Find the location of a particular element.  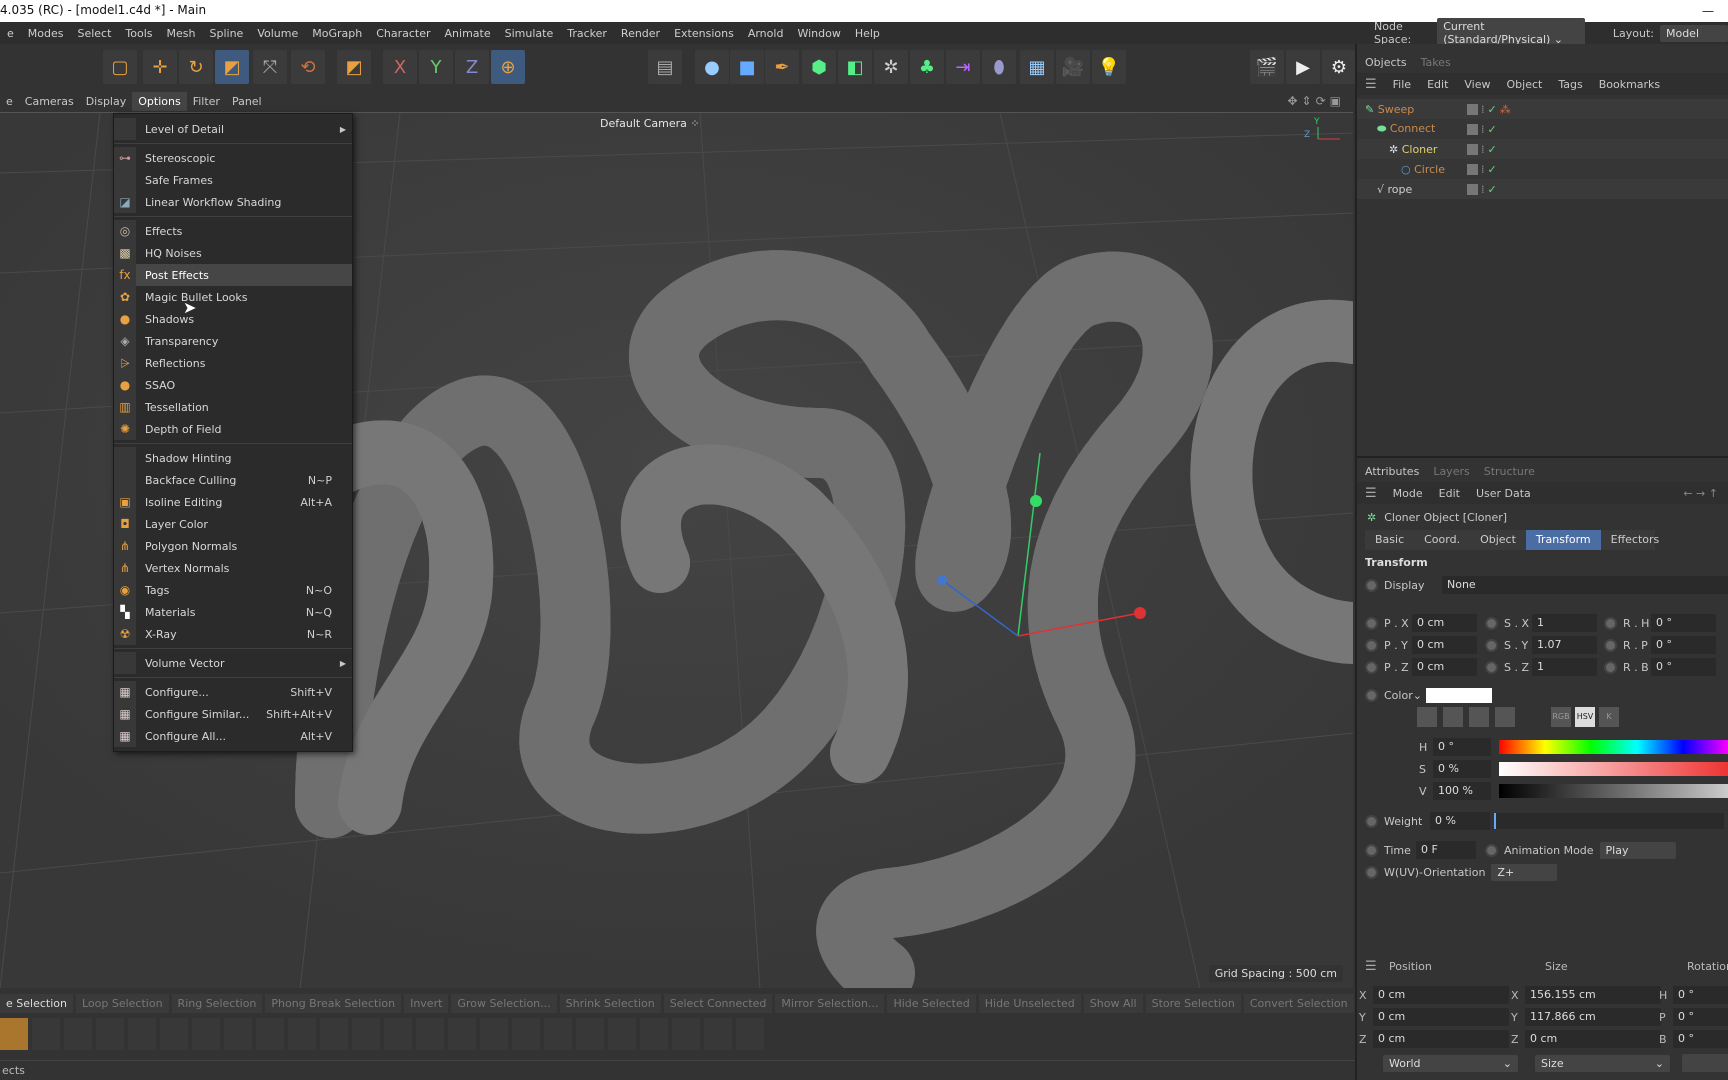

layout-dropdown: Model is located at coordinates (1693, 33).